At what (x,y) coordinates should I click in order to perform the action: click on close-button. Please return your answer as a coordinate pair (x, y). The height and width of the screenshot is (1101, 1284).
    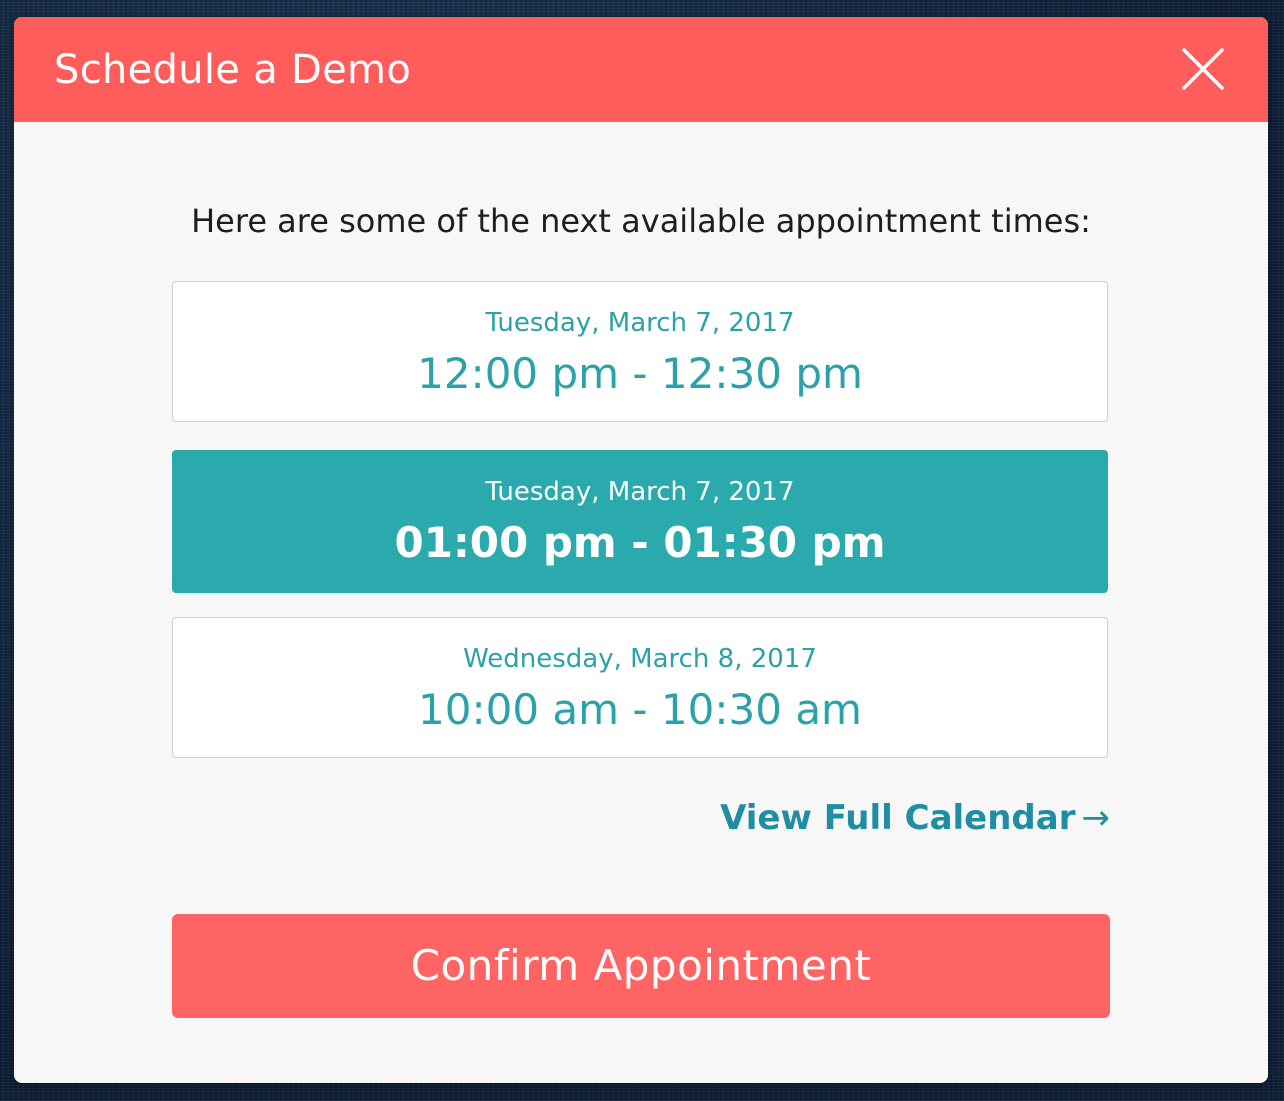
    Looking at the image, I should click on (1203, 69).